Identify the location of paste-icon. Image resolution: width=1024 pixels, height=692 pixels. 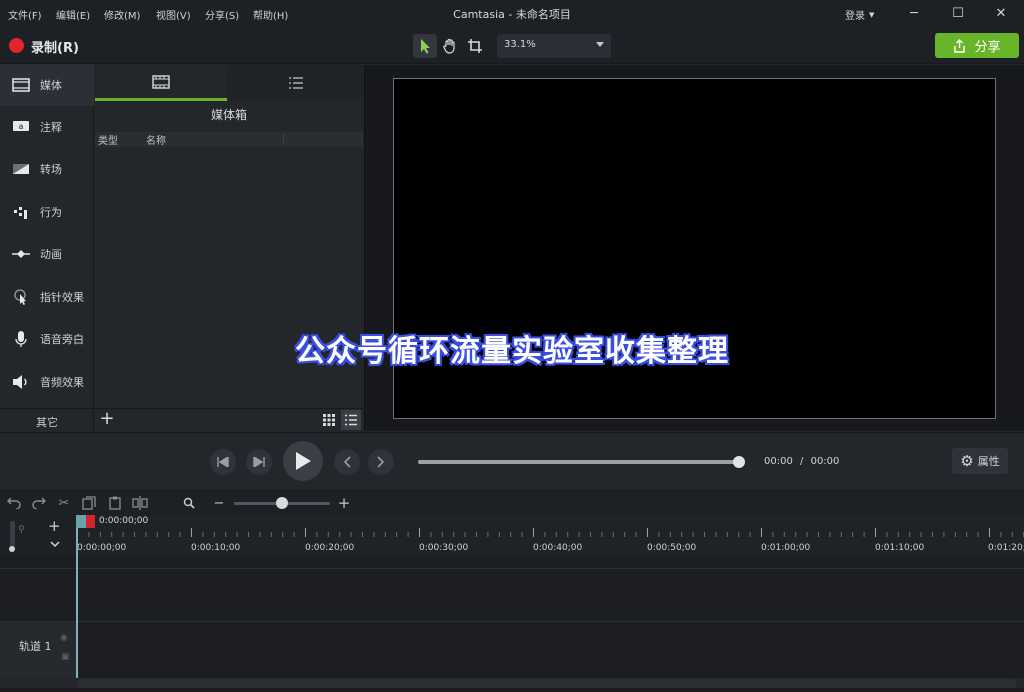
(115, 503).